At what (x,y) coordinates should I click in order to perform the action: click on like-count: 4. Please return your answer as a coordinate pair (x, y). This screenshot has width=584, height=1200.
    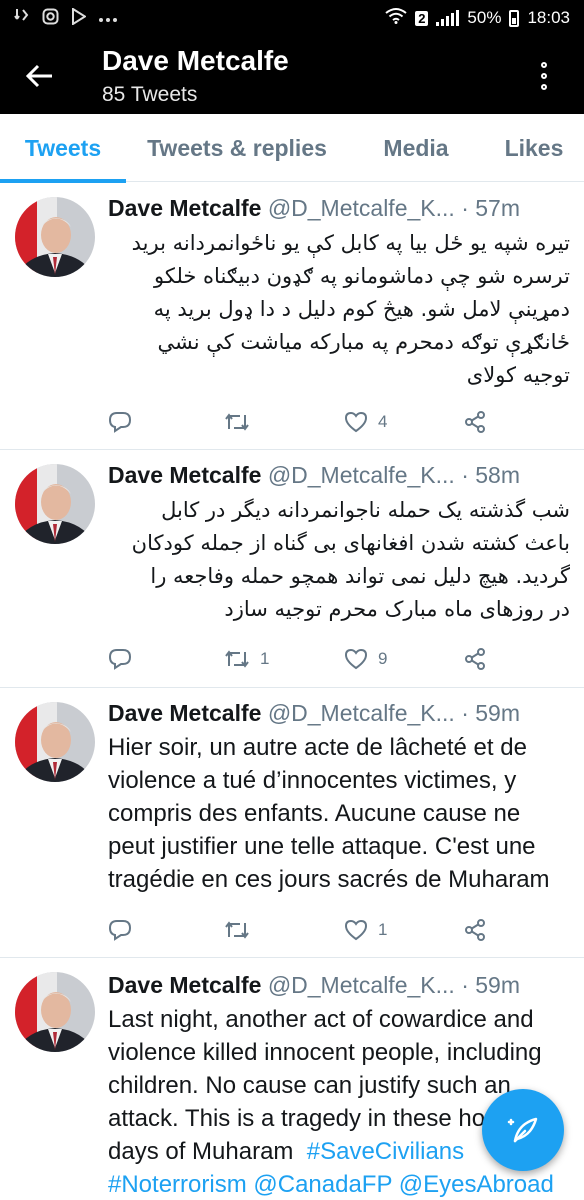
    Looking at the image, I should click on (383, 421).